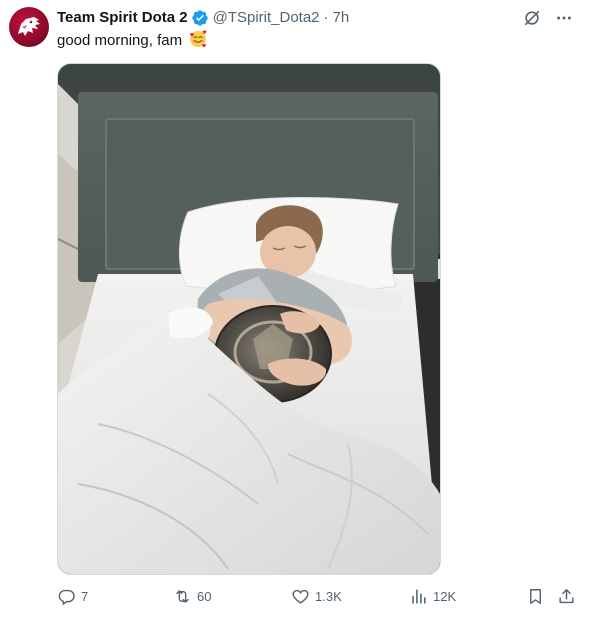  I want to click on repost-icon, so click(182, 596).